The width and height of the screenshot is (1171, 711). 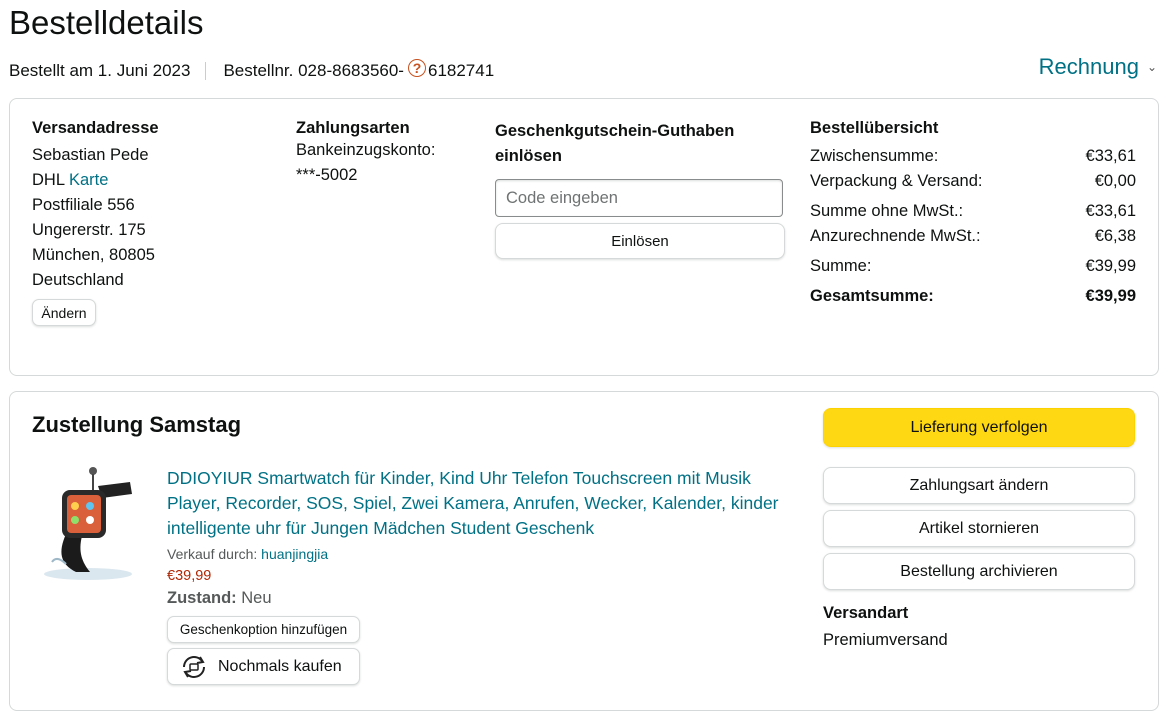 What do you see at coordinates (1088, 66) in the screenshot?
I see `invoice-label: Rechnung` at bounding box center [1088, 66].